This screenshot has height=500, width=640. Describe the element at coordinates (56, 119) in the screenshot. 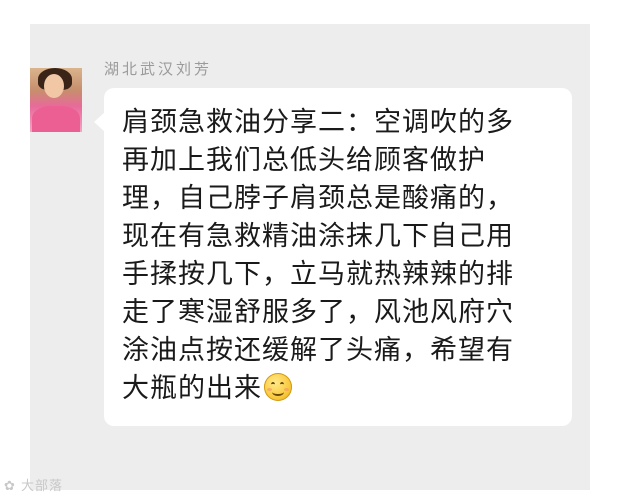

I see `avatar-shirt` at that location.